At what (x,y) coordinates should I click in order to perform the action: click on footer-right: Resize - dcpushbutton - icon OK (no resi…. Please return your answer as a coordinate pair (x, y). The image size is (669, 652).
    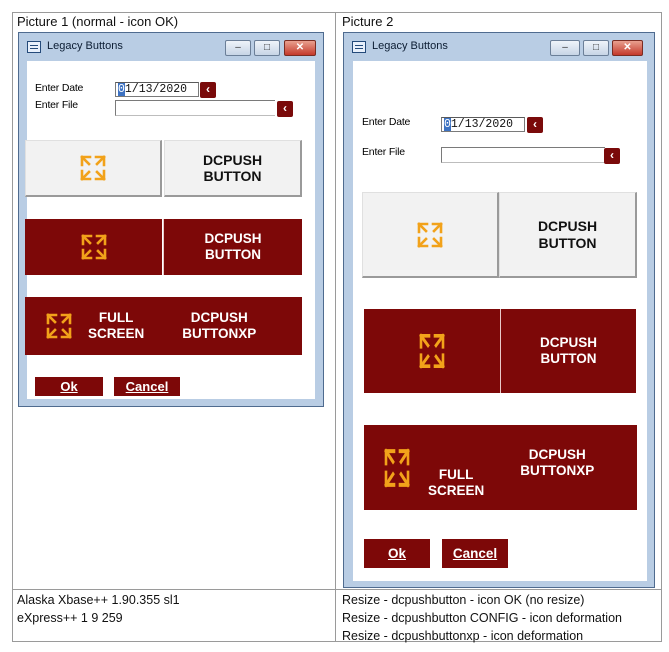
    Looking at the image, I should click on (482, 618).